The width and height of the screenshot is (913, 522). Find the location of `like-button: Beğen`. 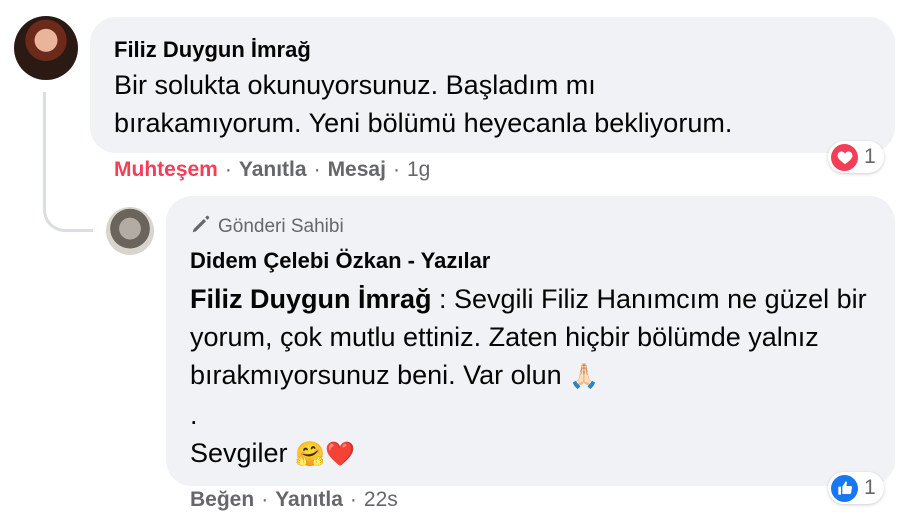

like-button: Beğen is located at coordinates (222, 500).